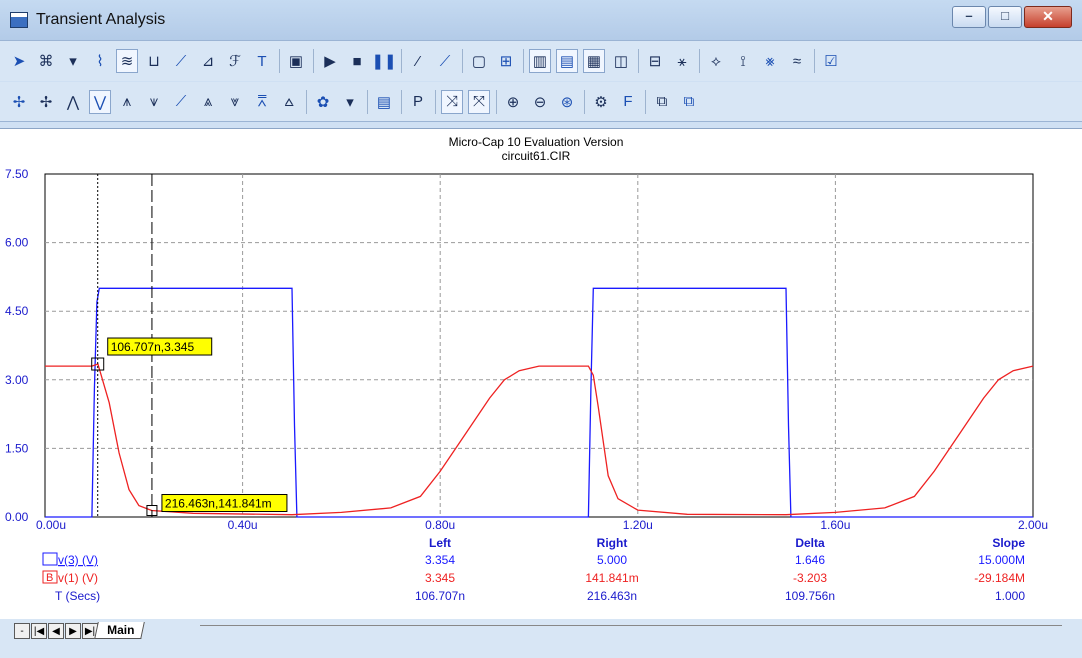 The image size is (1082, 658). I want to click on valley-icon: ⟟, so click(743, 61).